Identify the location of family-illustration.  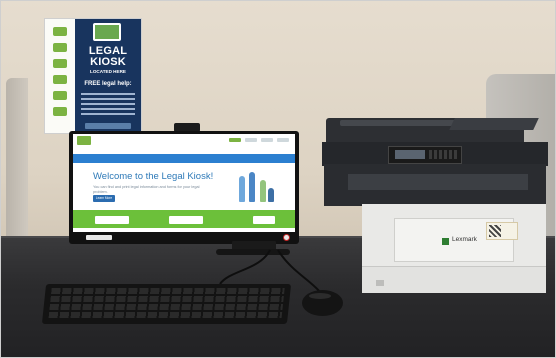
(255, 188).